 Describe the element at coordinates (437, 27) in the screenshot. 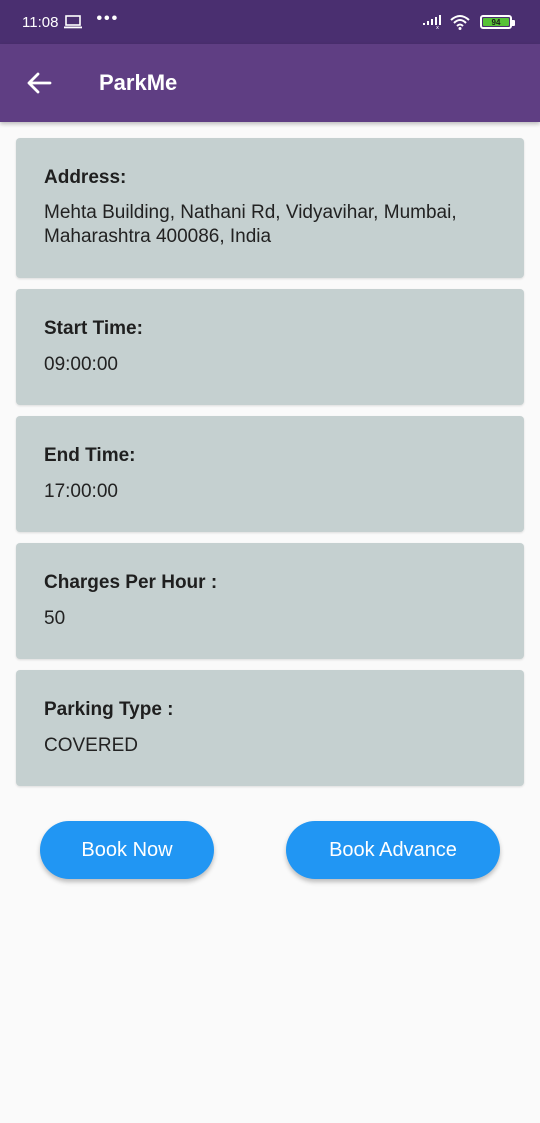

I see `svg-text: x` at that location.